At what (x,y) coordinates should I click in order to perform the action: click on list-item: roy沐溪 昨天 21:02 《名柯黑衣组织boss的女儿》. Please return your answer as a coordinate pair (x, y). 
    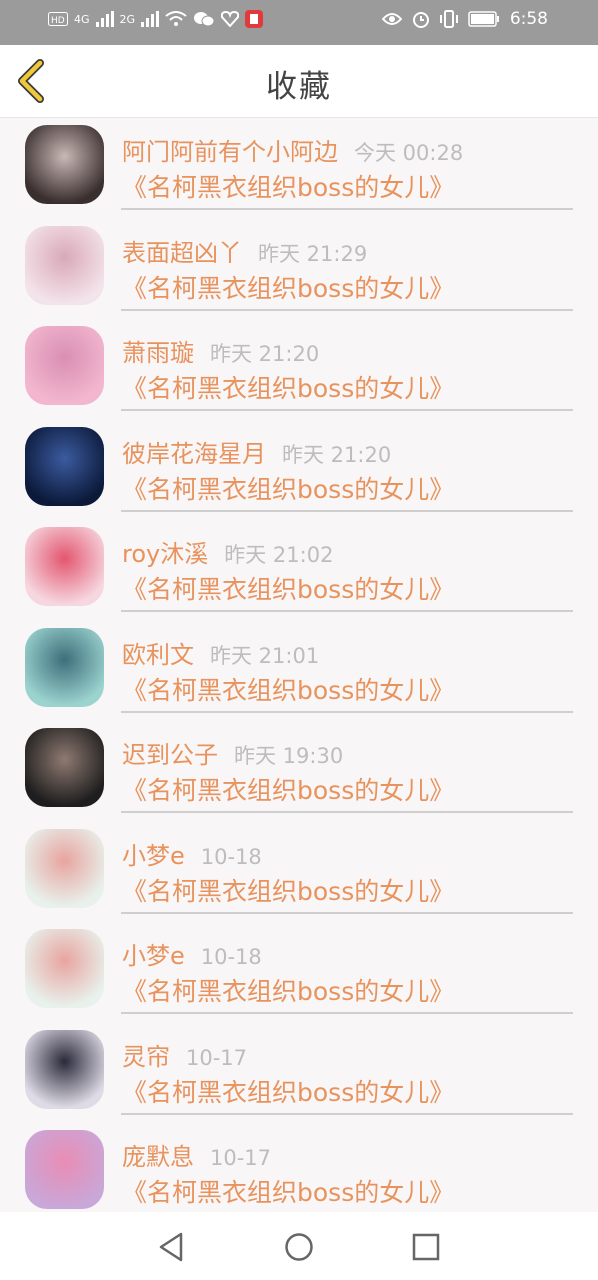
    Looking at the image, I should click on (299, 570).